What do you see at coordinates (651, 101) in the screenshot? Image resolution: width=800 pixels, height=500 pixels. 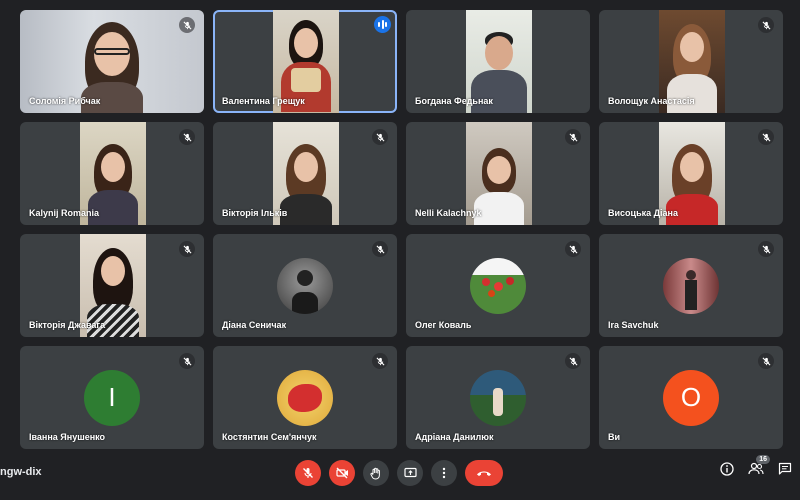 I see `participant-name: Волощук Анастасія` at bounding box center [651, 101].